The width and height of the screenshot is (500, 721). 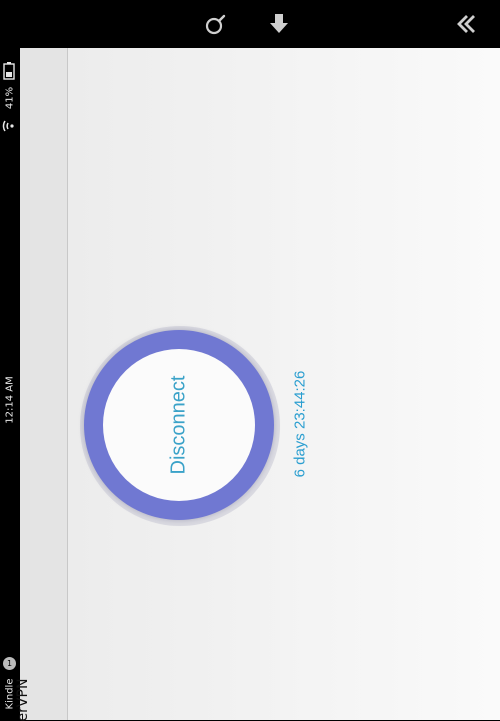 What do you see at coordinates (10, 360) in the screenshot?
I see `status-bar: 41% 12:14 AM 1 Kindle` at bounding box center [10, 360].